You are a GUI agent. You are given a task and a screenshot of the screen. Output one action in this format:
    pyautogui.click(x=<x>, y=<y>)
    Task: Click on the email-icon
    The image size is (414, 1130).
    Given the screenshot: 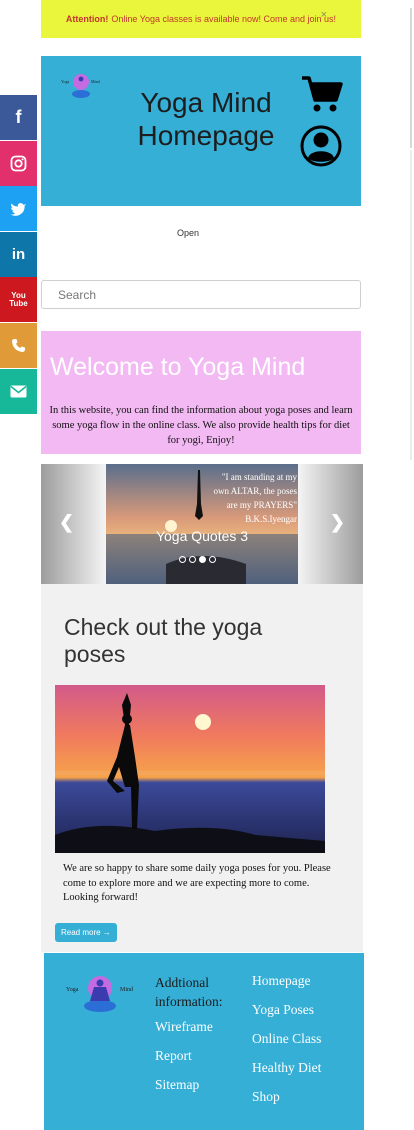 What is the action you would take?
    pyautogui.click(x=18, y=391)
    